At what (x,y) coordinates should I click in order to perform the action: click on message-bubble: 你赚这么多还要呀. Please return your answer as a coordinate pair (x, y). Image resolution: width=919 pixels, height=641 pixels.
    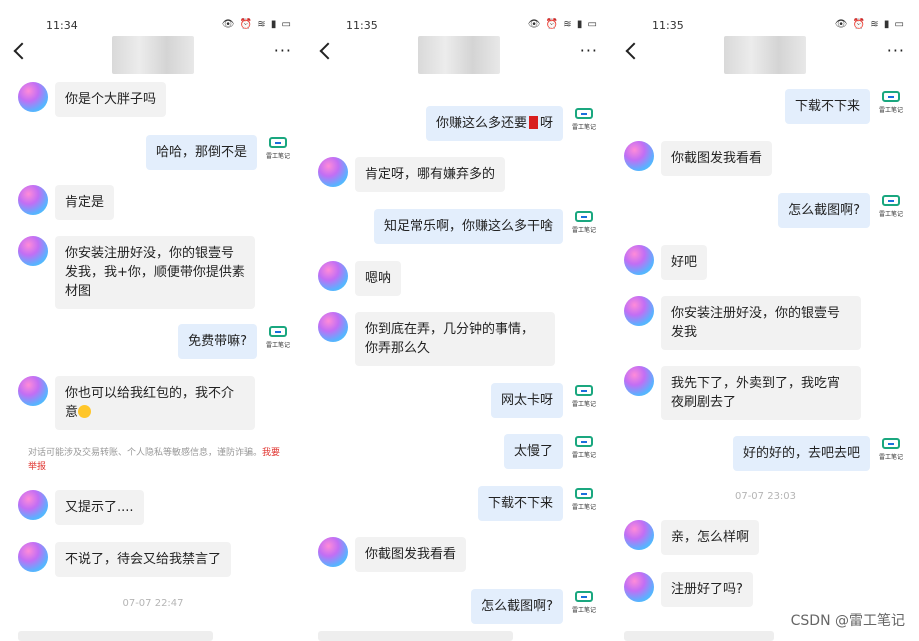
    Looking at the image, I should click on (494, 123).